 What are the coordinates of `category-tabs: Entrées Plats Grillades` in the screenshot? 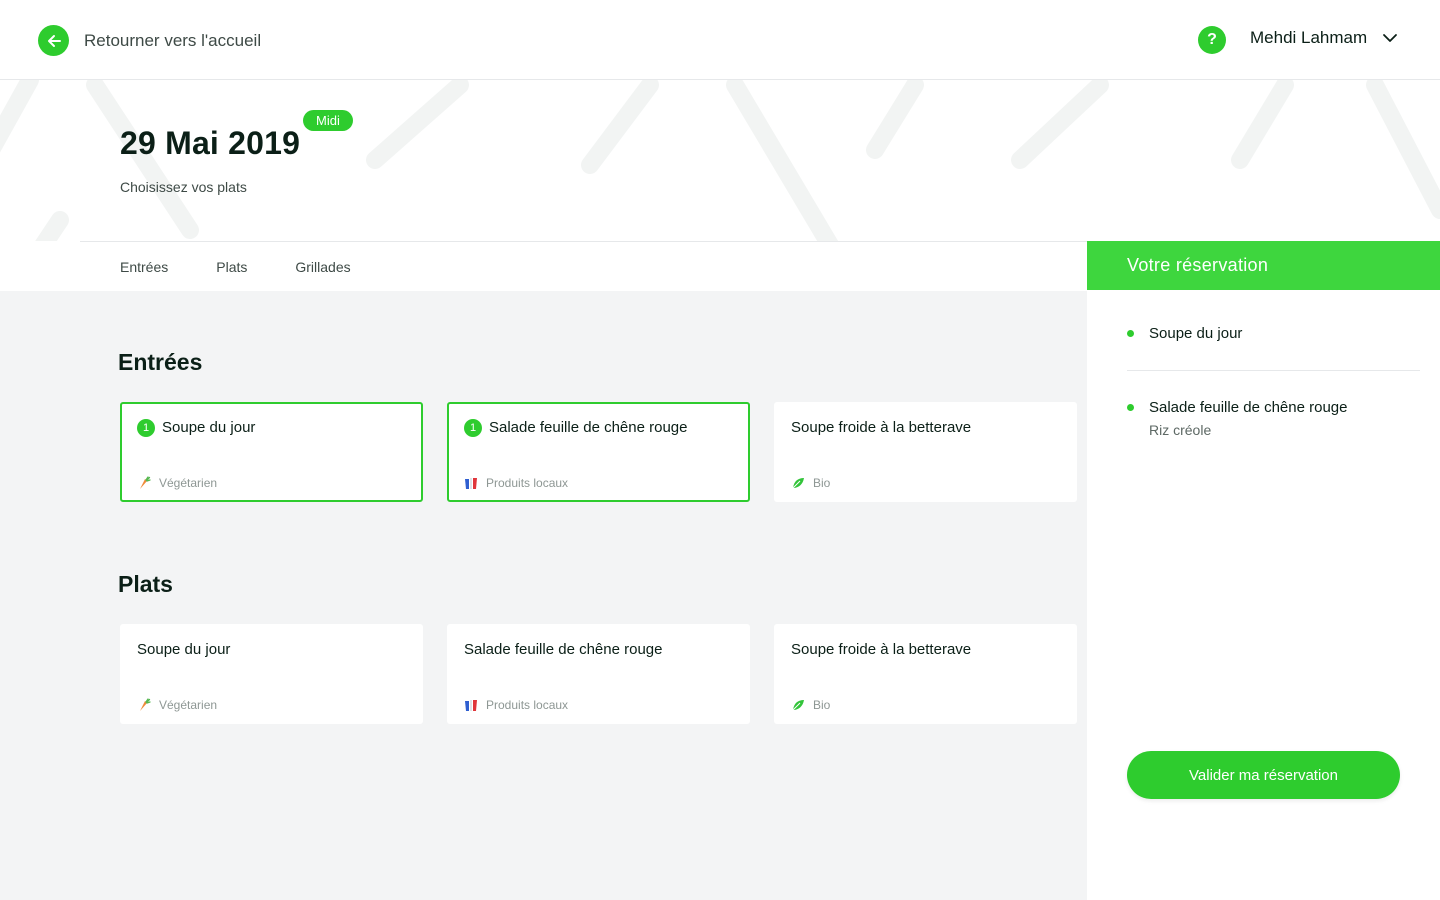 It's located at (583, 266).